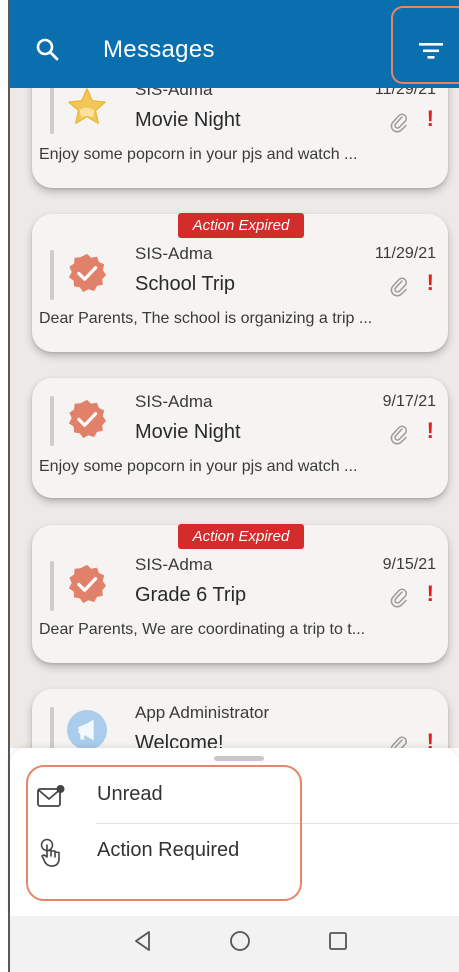  I want to click on megaphone-icon, so click(87, 728).